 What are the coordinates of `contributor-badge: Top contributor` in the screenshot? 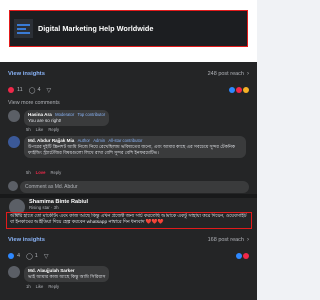 It's located at (91, 114).